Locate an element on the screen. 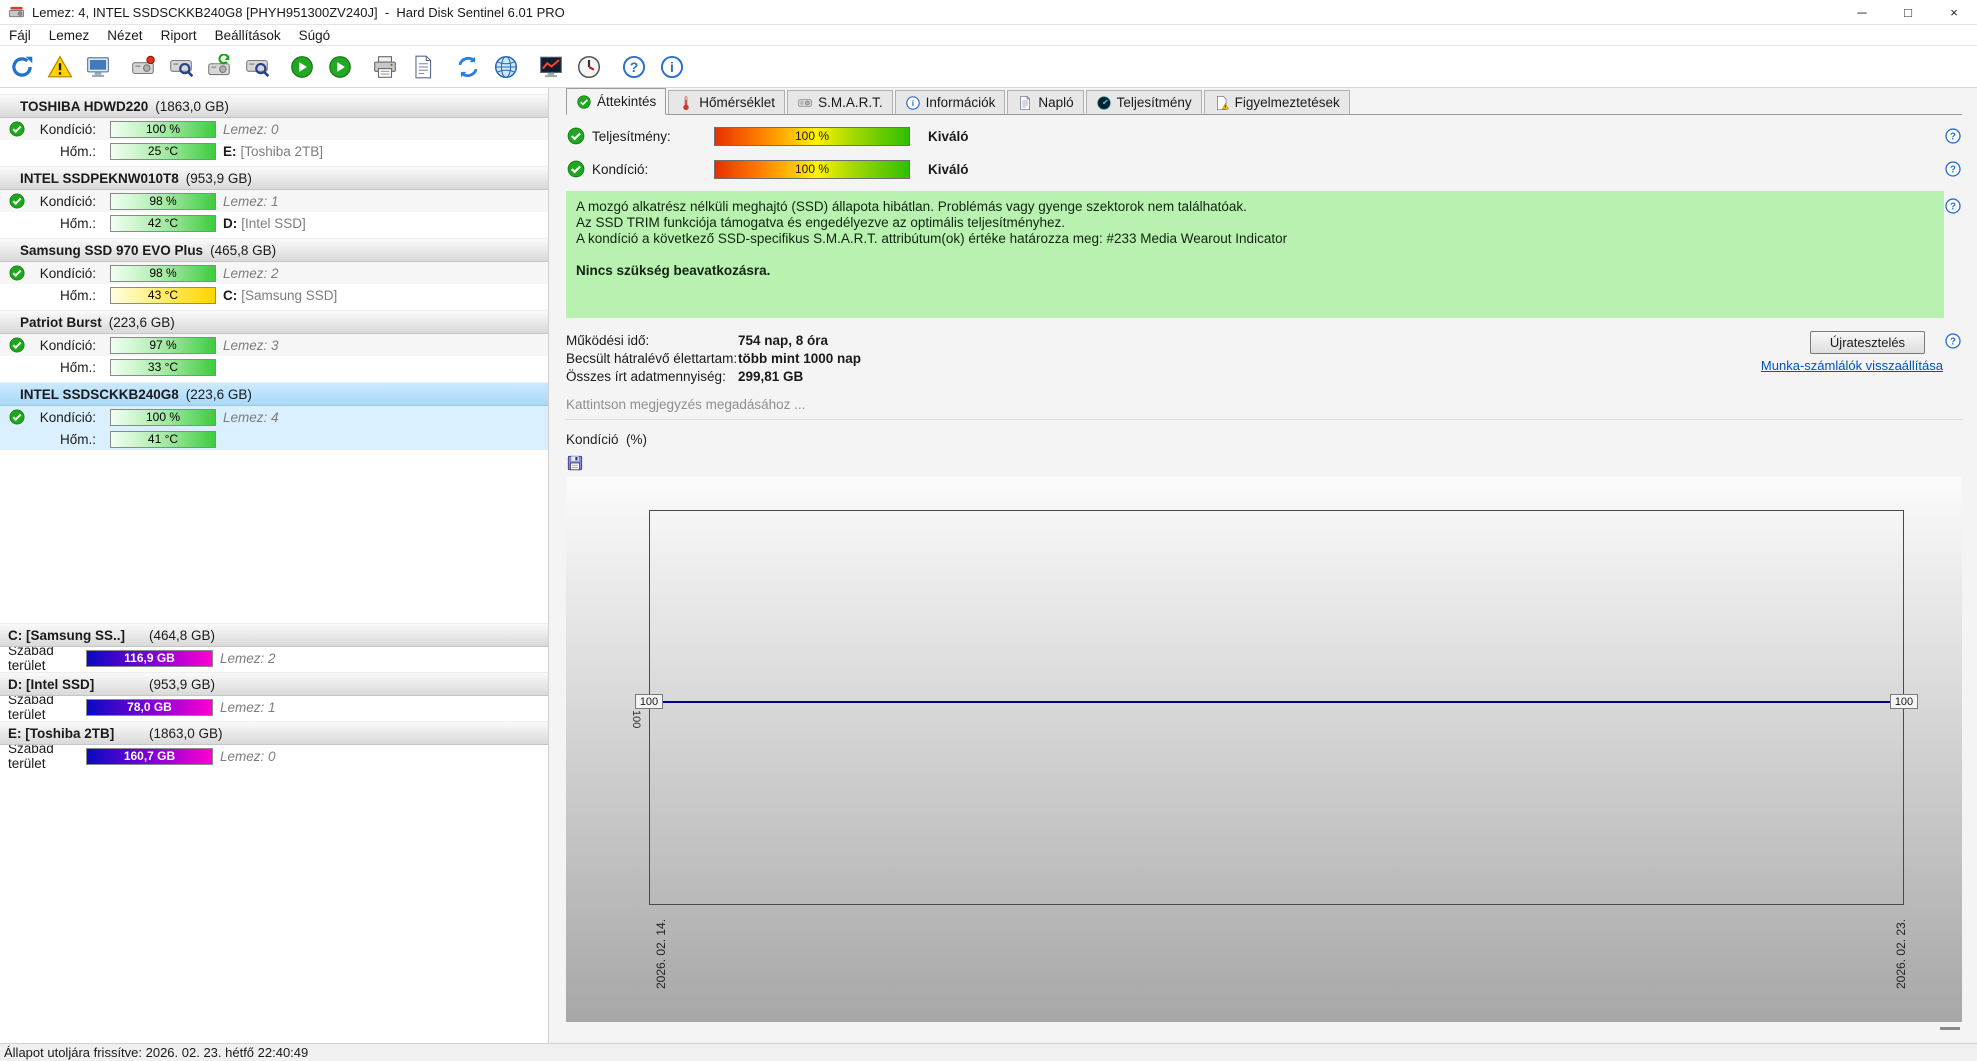 Image resolution: width=1977 pixels, height=1061 pixels. disk-header: INTEL SSDSCKKB240G8 (223,6 GB) is located at coordinates (274, 394).